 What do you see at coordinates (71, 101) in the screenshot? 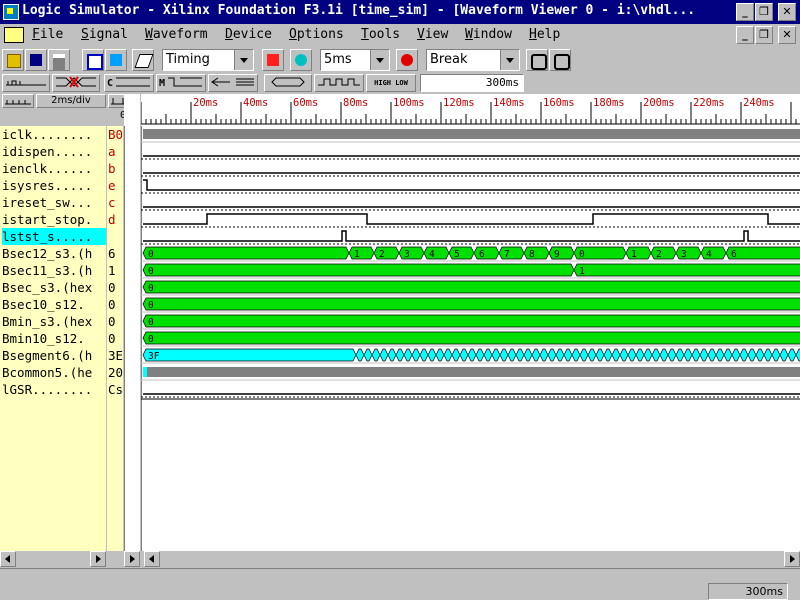
I see `zoom-level-label: 2ms/div` at bounding box center [71, 101].